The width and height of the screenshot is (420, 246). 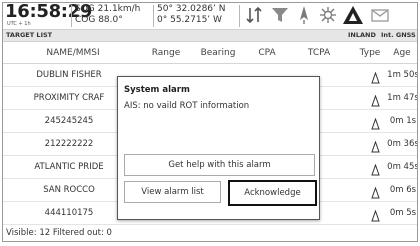 What do you see at coordinates (108, 9) in the screenshot?
I see `sog-value: SOG 21.1km/h` at bounding box center [108, 9].